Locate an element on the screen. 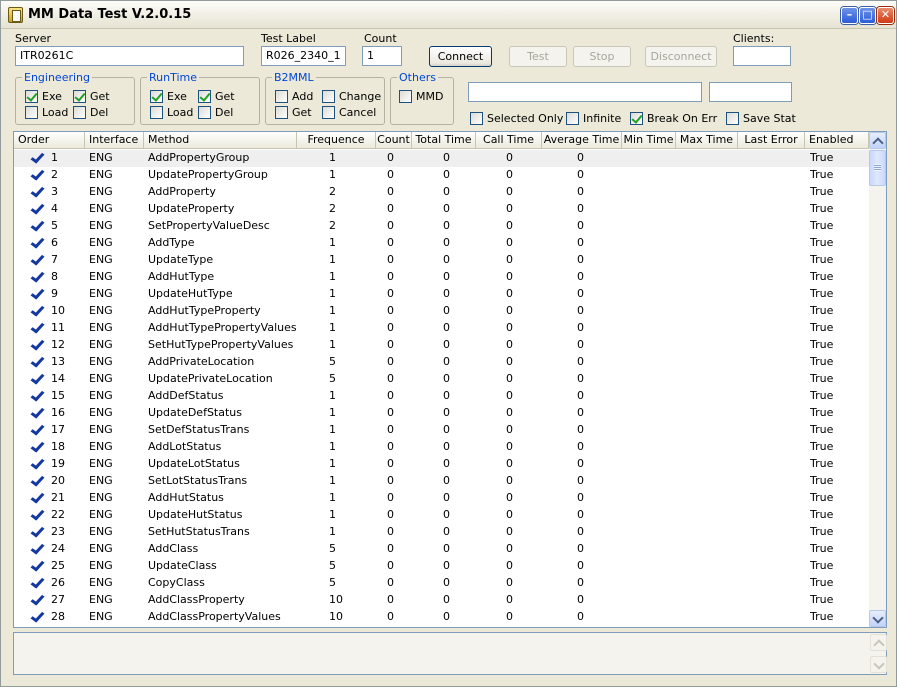  table-row: 5 ENG SetPropertyValueDesc 2 0 0 0 0 True is located at coordinates (441, 226).